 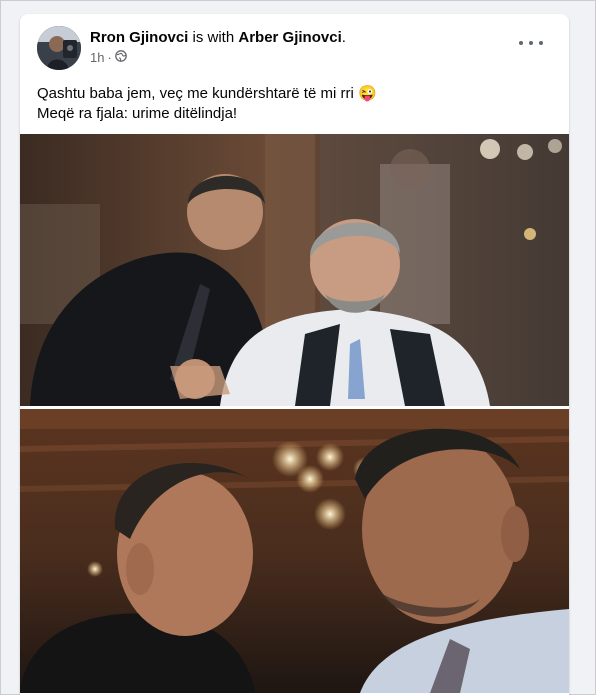 What do you see at coordinates (97, 57) in the screenshot?
I see `post-time: 1h` at bounding box center [97, 57].